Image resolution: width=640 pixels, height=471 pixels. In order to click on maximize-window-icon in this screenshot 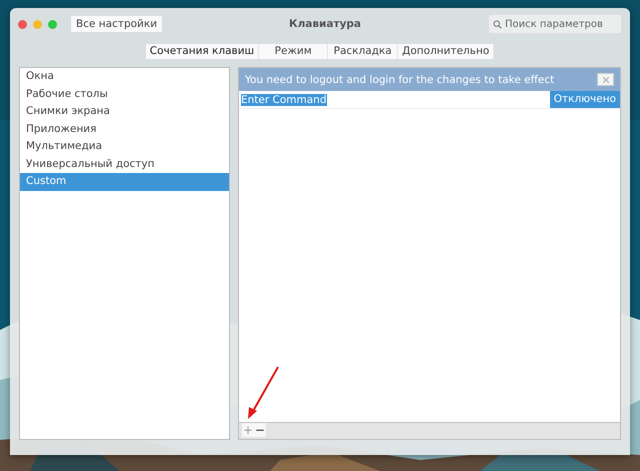, I will do `click(52, 24)`.